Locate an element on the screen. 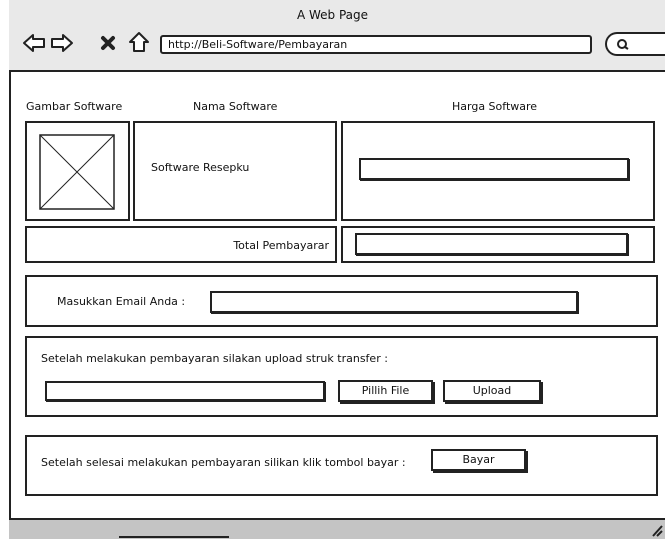 The image size is (665, 539). total-label-cell: Total Pembayarar is located at coordinates (181, 244).